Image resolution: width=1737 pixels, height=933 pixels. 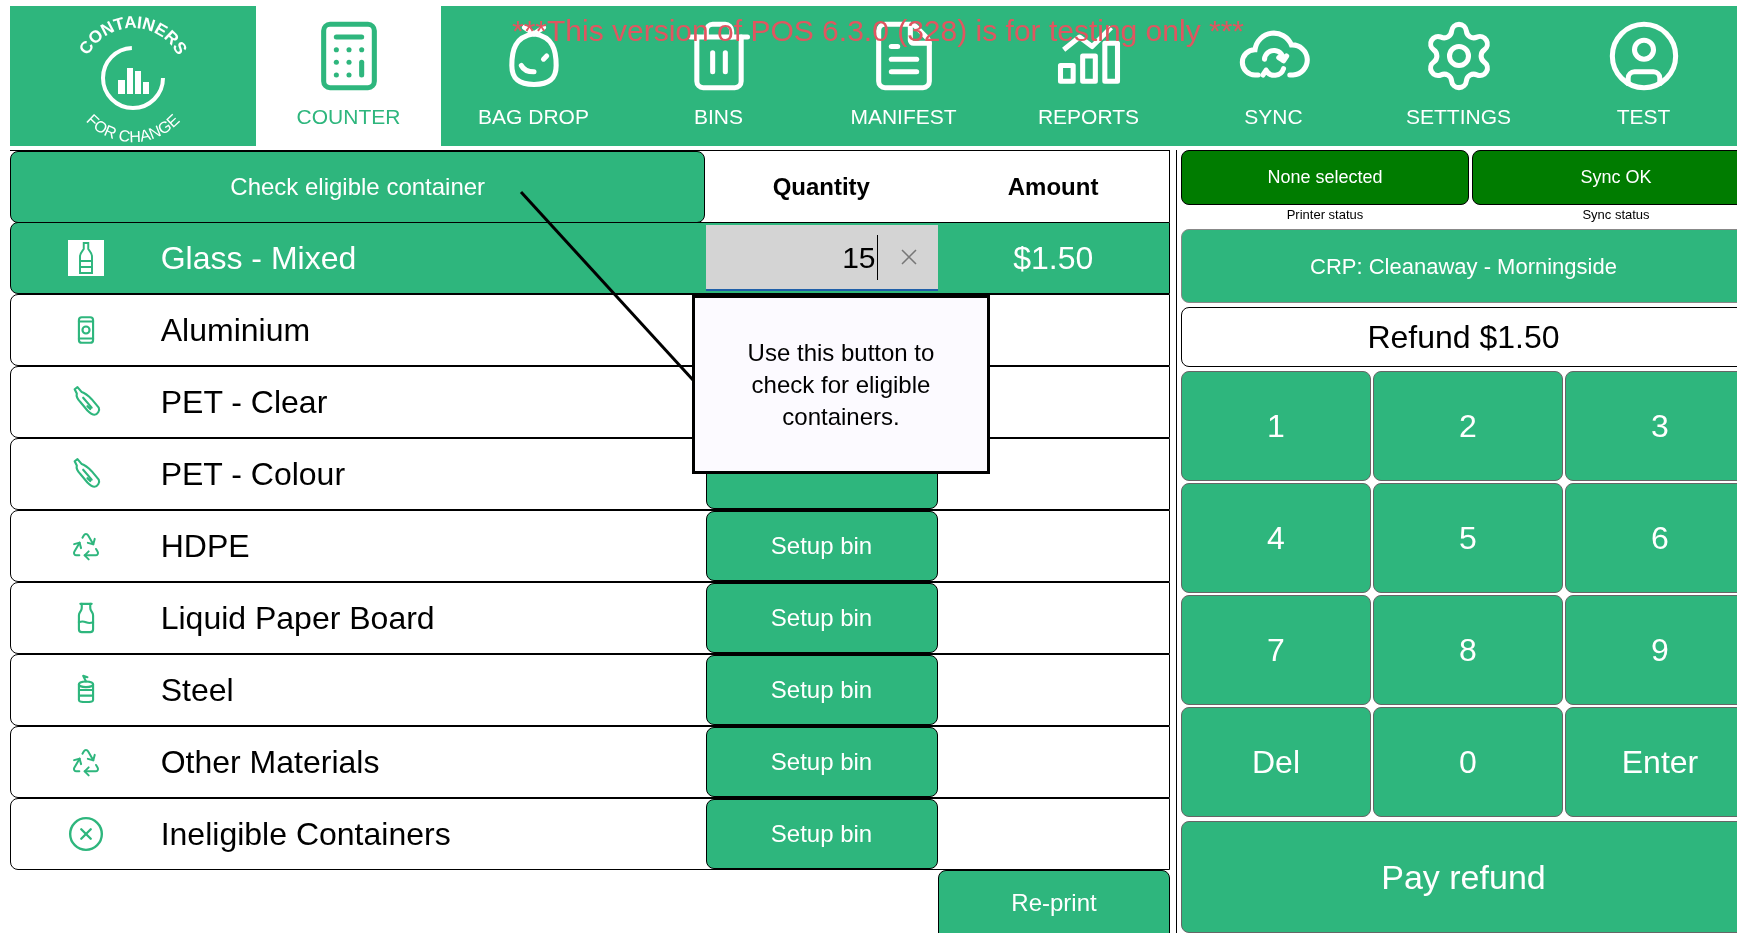 I want to click on crp-button: CRP: Cleanaway - Morningside, so click(x=1459, y=266).